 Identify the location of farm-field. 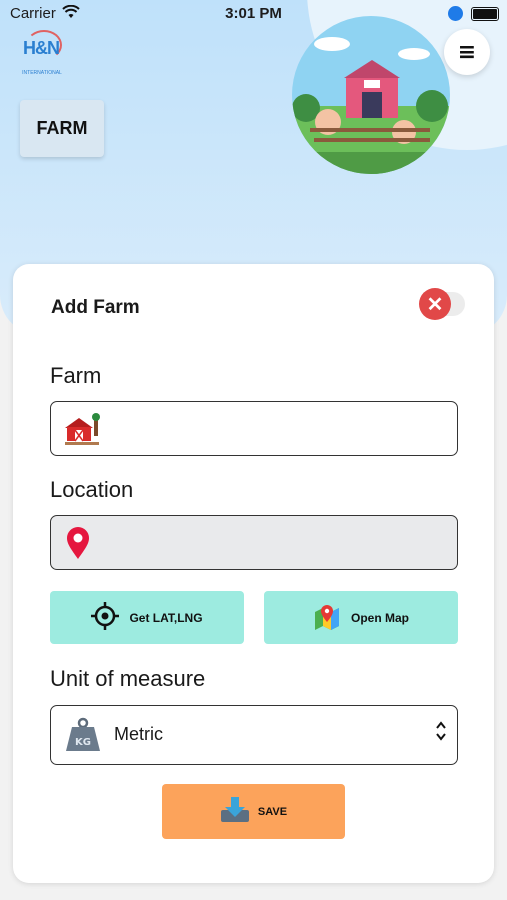
(254, 428).